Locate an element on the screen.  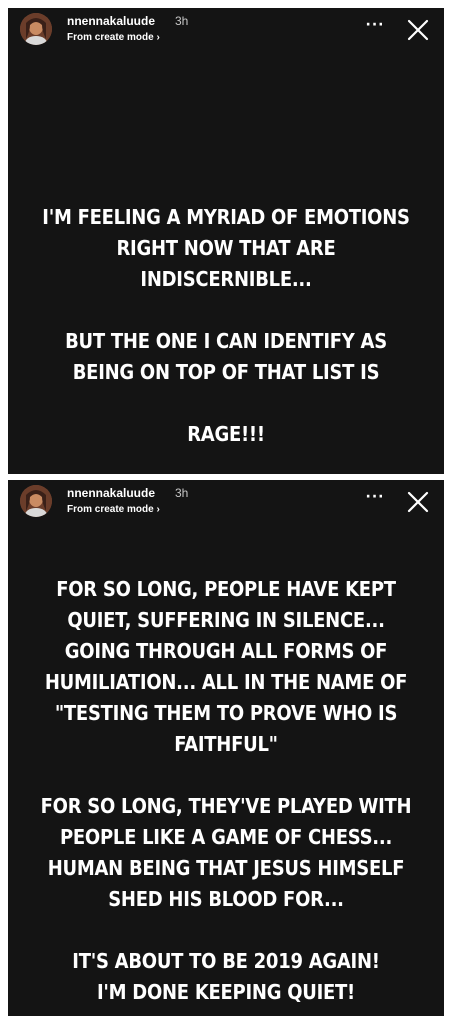
story-line: GOING THROUGH ALL FORMS OF is located at coordinates (226, 651).